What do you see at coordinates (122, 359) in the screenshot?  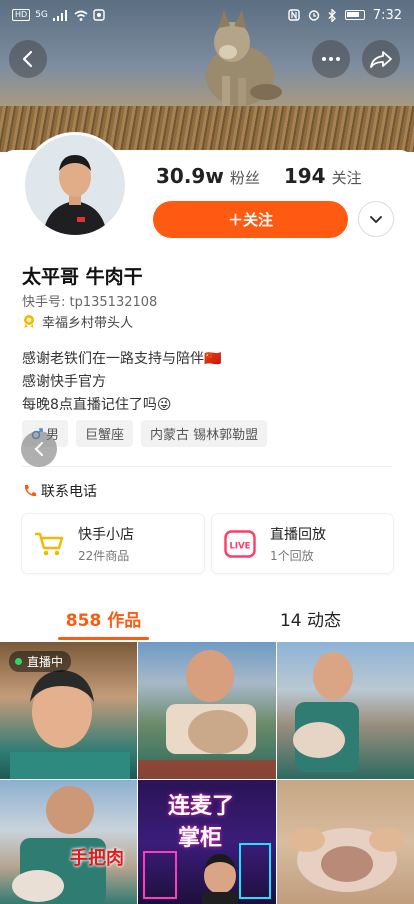 I see `bio-line: 感谢老铁们在一路支持与陪伴🇨🇳` at bounding box center [122, 359].